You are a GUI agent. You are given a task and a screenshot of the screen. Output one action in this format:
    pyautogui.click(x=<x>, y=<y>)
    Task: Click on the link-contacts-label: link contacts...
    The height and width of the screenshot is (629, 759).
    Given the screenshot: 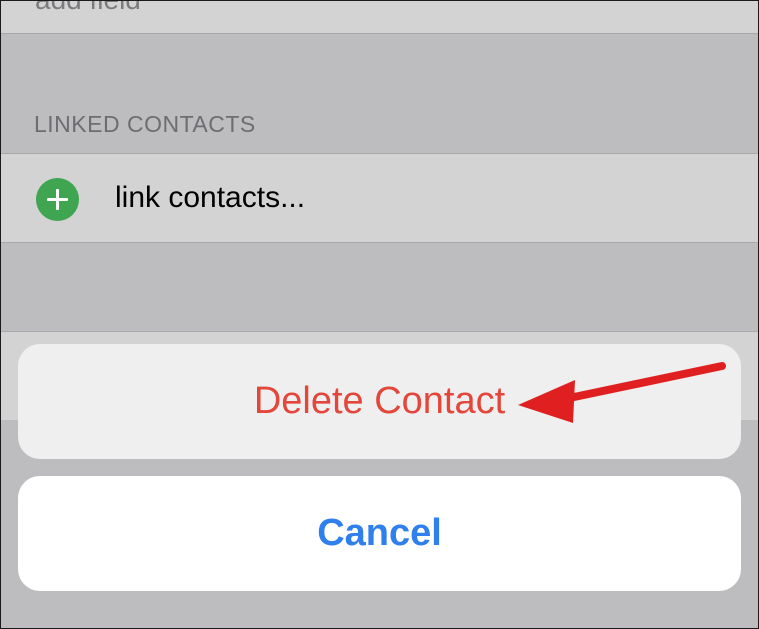 What is the action you would take?
    pyautogui.click(x=210, y=197)
    